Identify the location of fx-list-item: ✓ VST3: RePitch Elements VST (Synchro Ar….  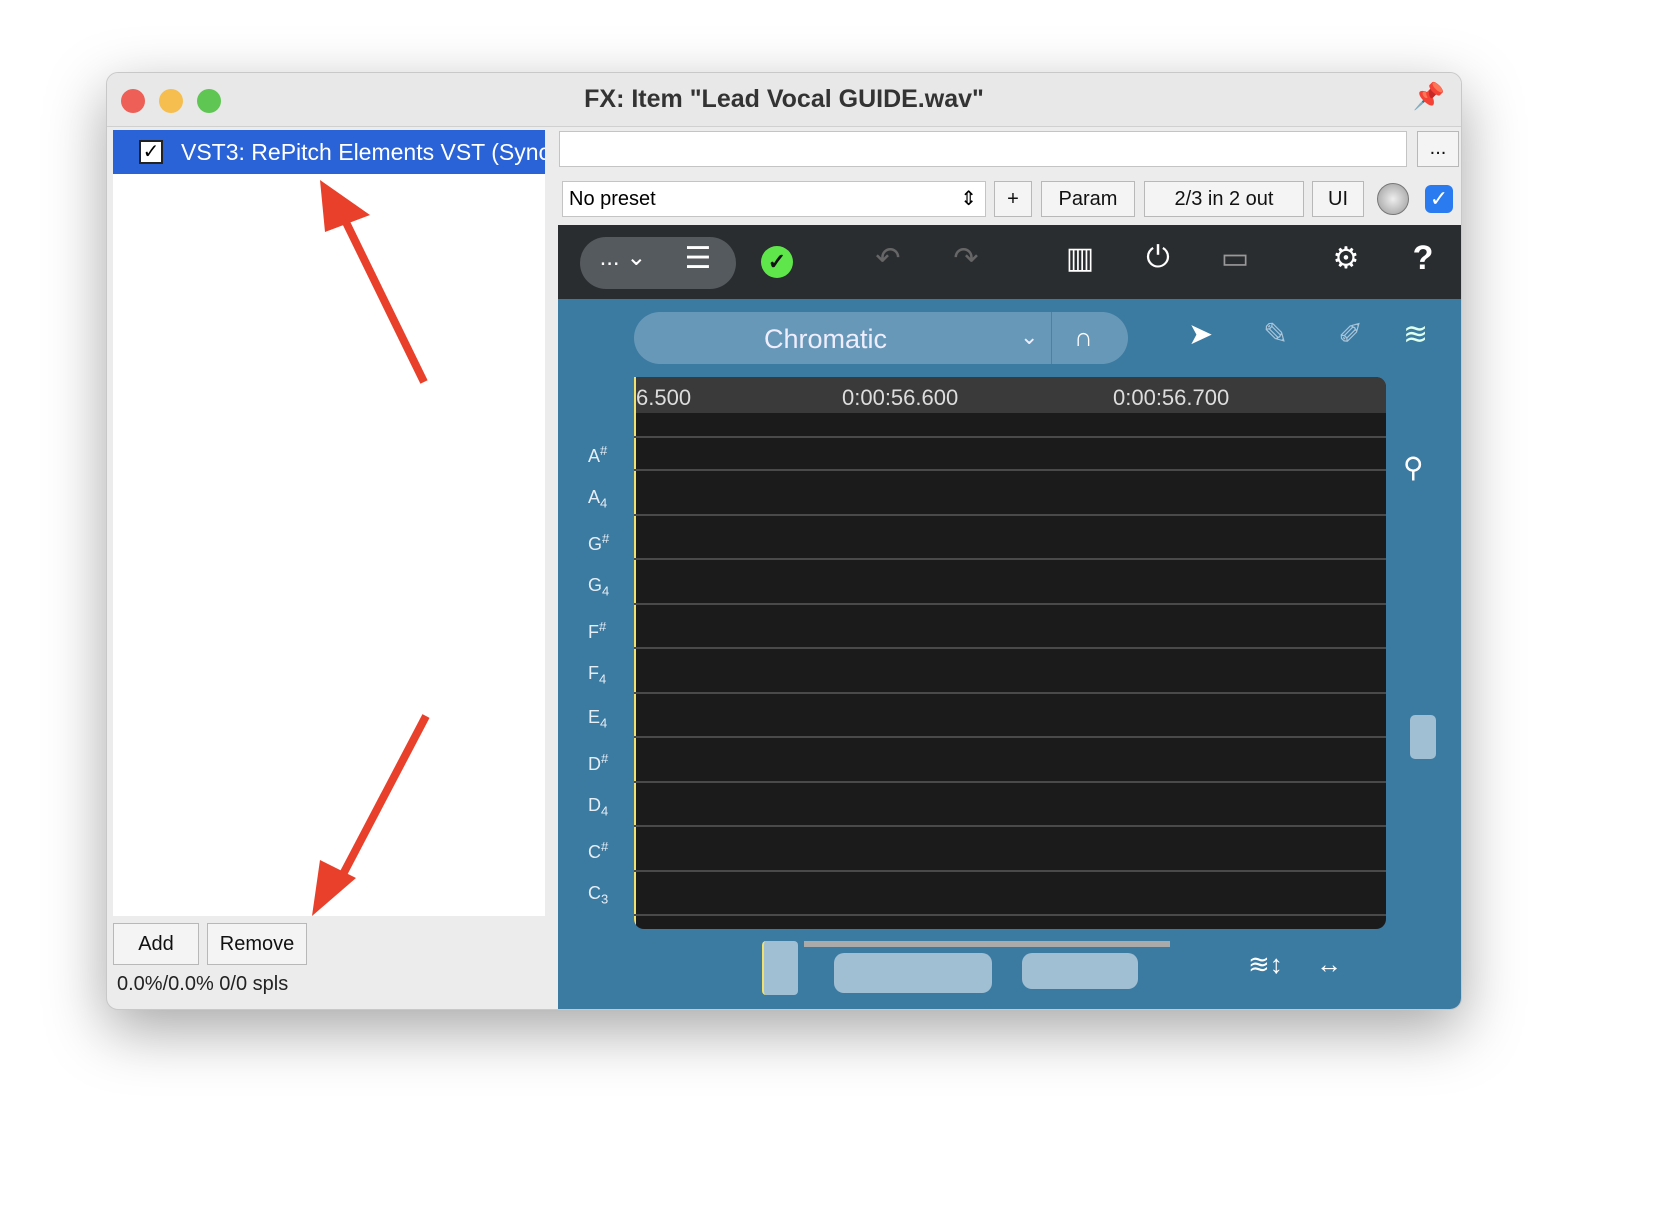
(329, 152).